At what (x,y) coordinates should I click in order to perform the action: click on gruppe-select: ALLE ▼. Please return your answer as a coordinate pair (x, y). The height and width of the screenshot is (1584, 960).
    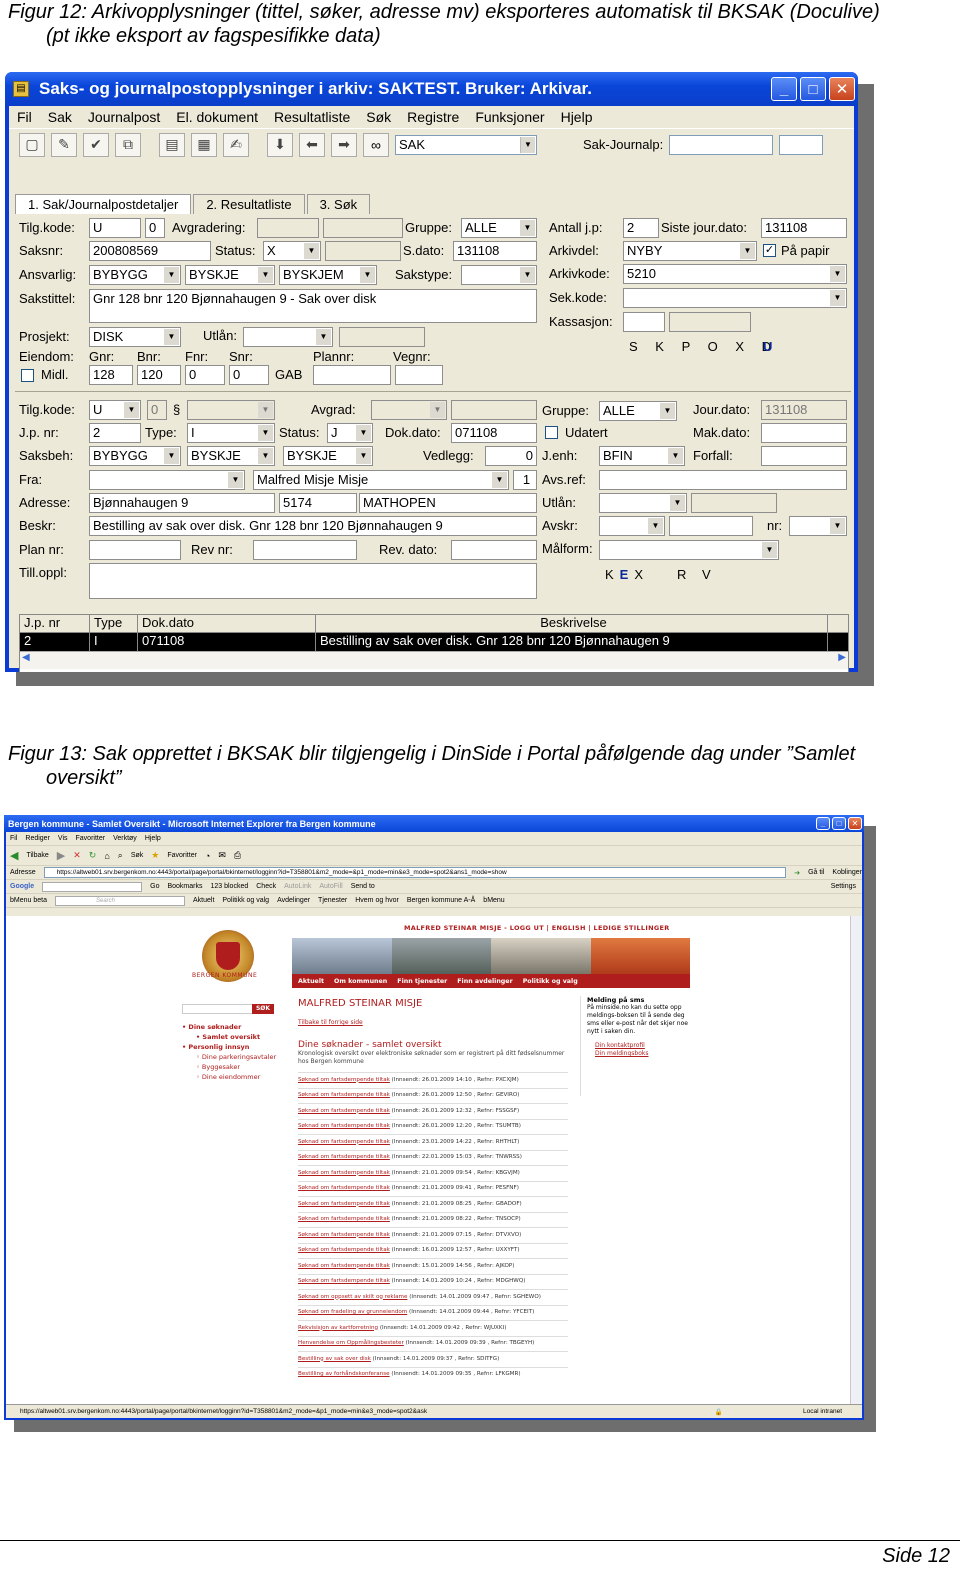
    Looking at the image, I should click on (499, 228).